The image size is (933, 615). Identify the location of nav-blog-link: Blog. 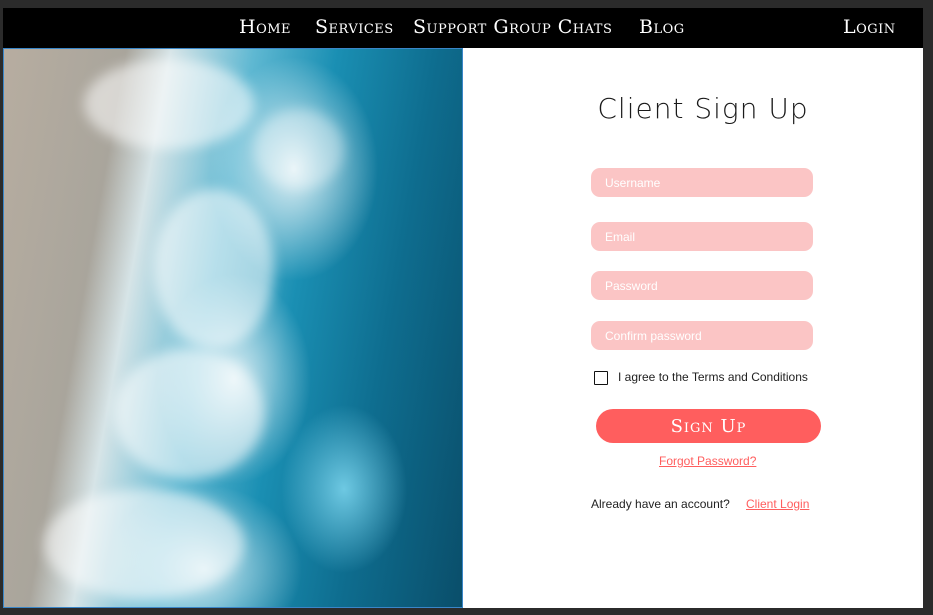
(662, 27).